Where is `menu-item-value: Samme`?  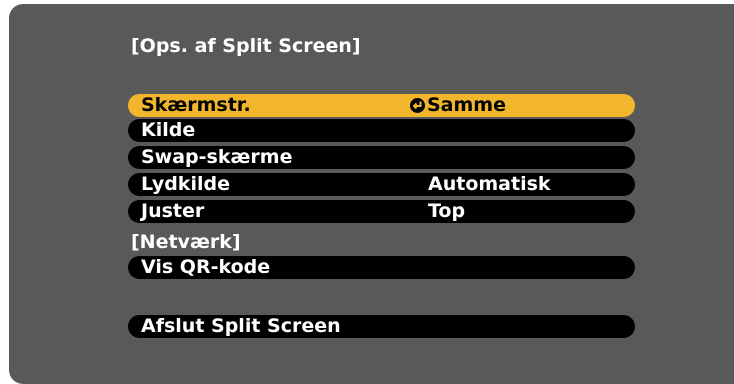
menu-item-value: Samme is located at coordinates (458, 105).